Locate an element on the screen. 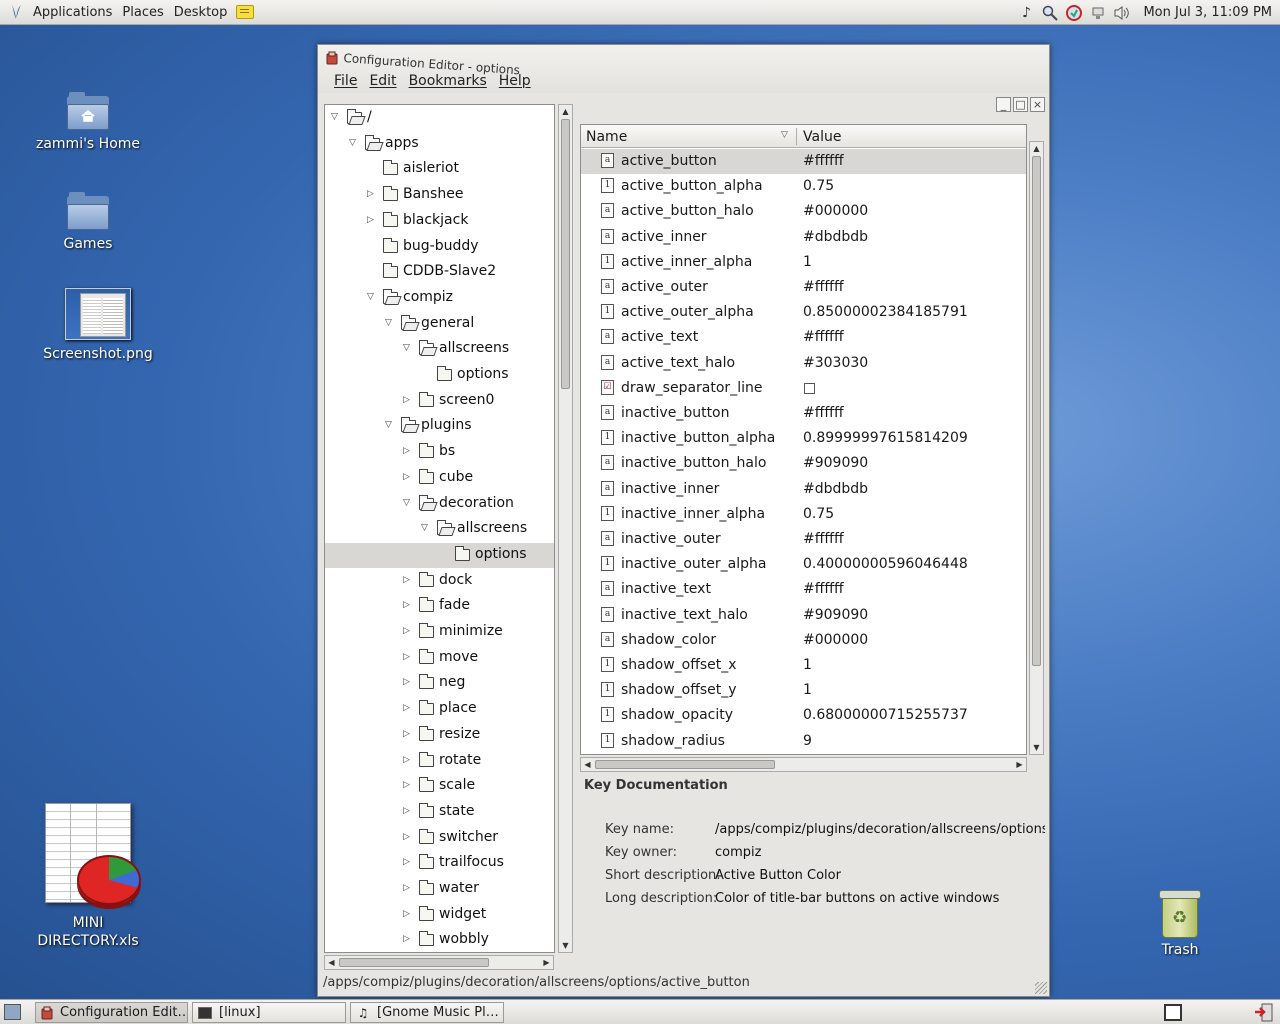 The width and height of the screenshot is (1280, 1024). volume-icon is located at coordinates (1122, 13).